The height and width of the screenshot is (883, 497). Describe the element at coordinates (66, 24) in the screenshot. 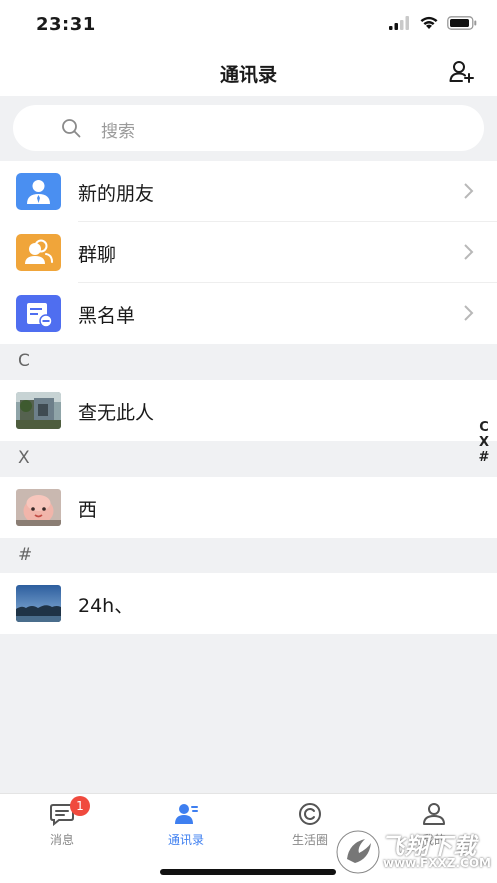

I see `status-time: 23:31` at that location.